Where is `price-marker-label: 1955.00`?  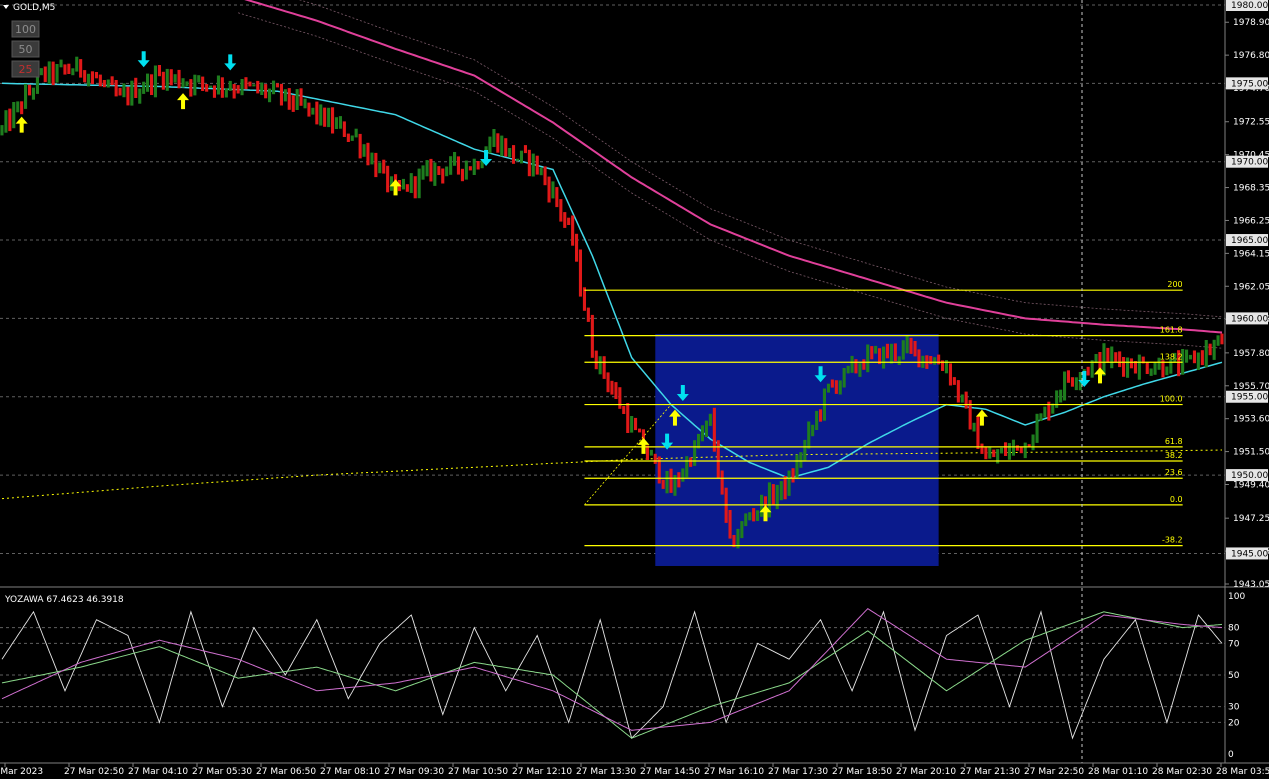
price-marker-label: 1955.00 is located at coordinates (1249, 398).